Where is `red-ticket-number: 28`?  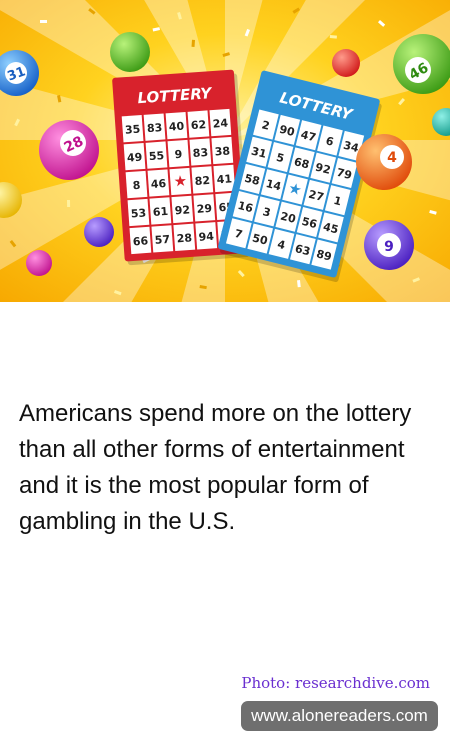
red-ticket-number: 28 is located at coordinates (184, 238).